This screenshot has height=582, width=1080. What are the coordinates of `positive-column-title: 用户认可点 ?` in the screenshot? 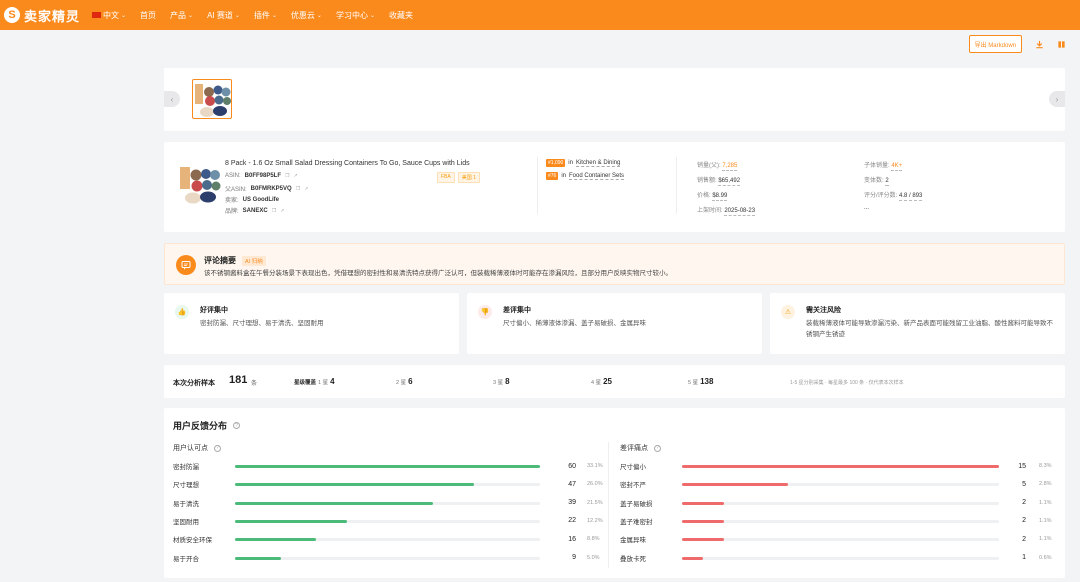 It's located at (197, 448).